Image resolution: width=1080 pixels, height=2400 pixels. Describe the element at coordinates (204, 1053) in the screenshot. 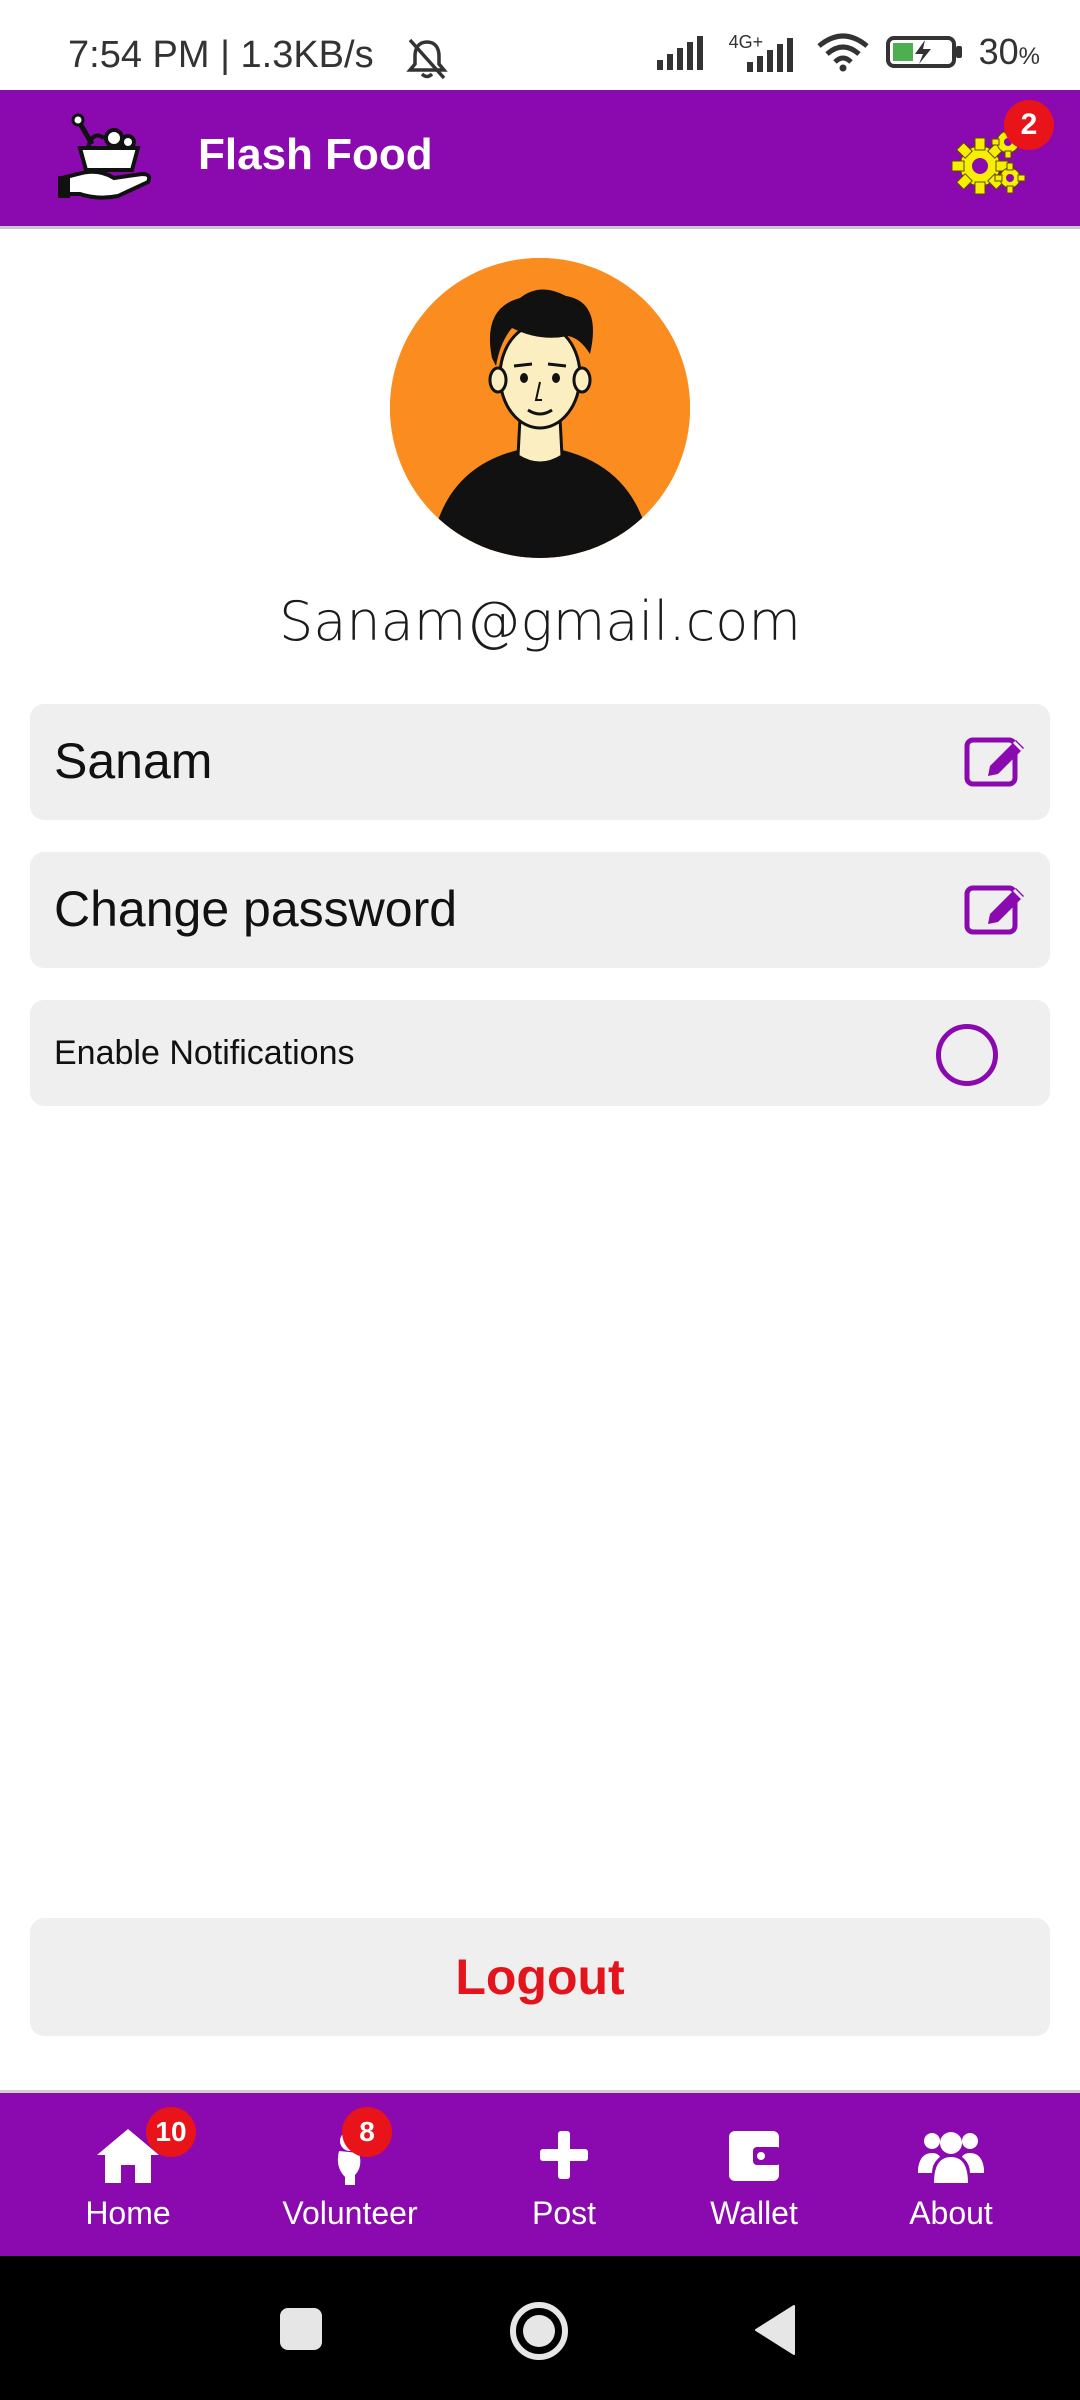

I see `enable-notifications-label: Enable Notifications` at that location.